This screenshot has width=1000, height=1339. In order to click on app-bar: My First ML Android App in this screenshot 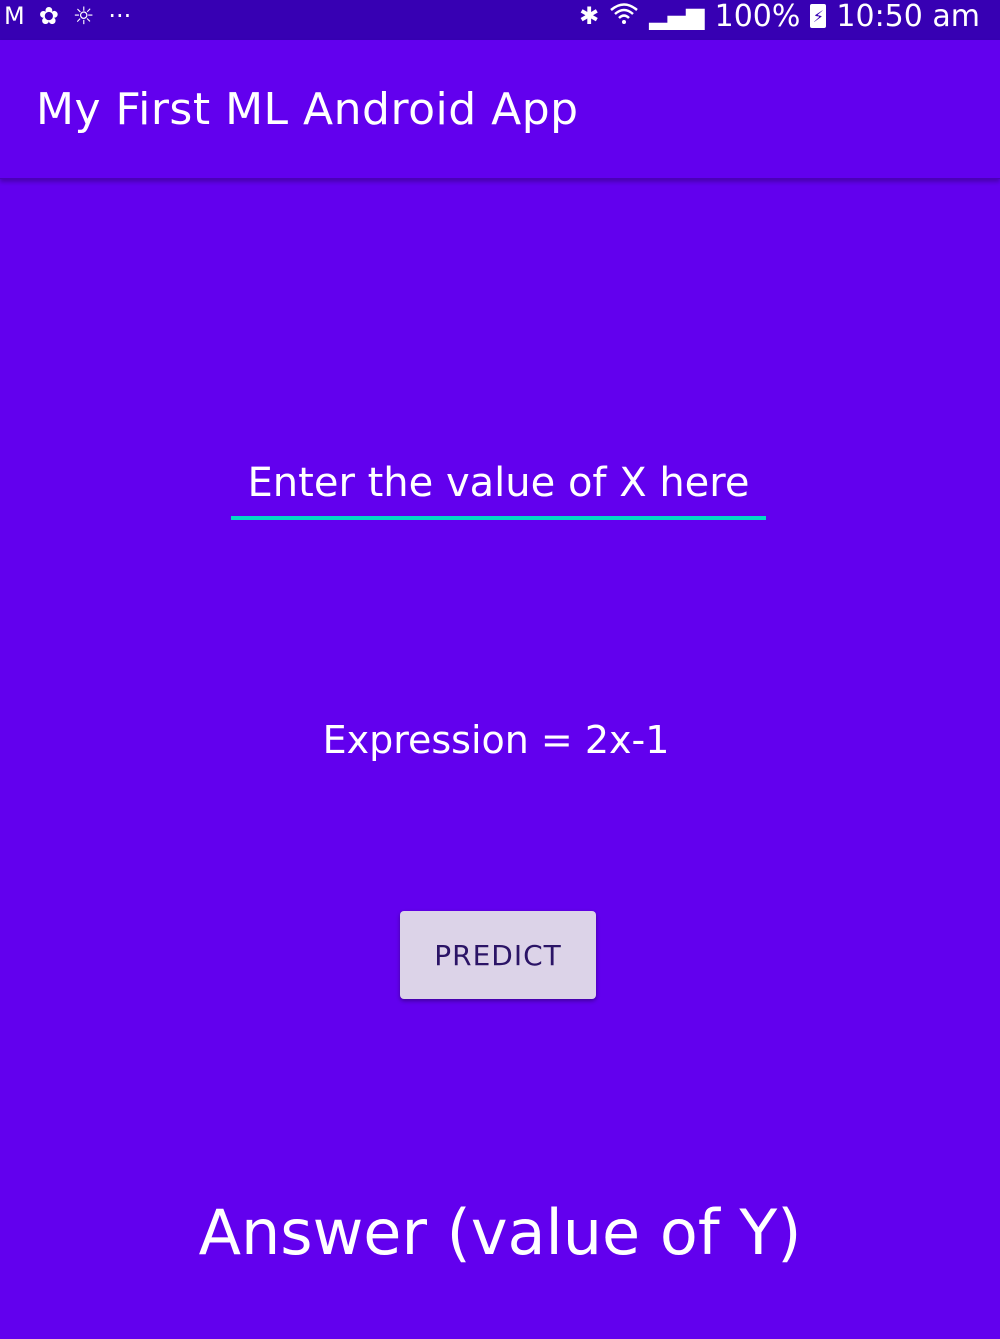, I will do `click(500, 109)`.